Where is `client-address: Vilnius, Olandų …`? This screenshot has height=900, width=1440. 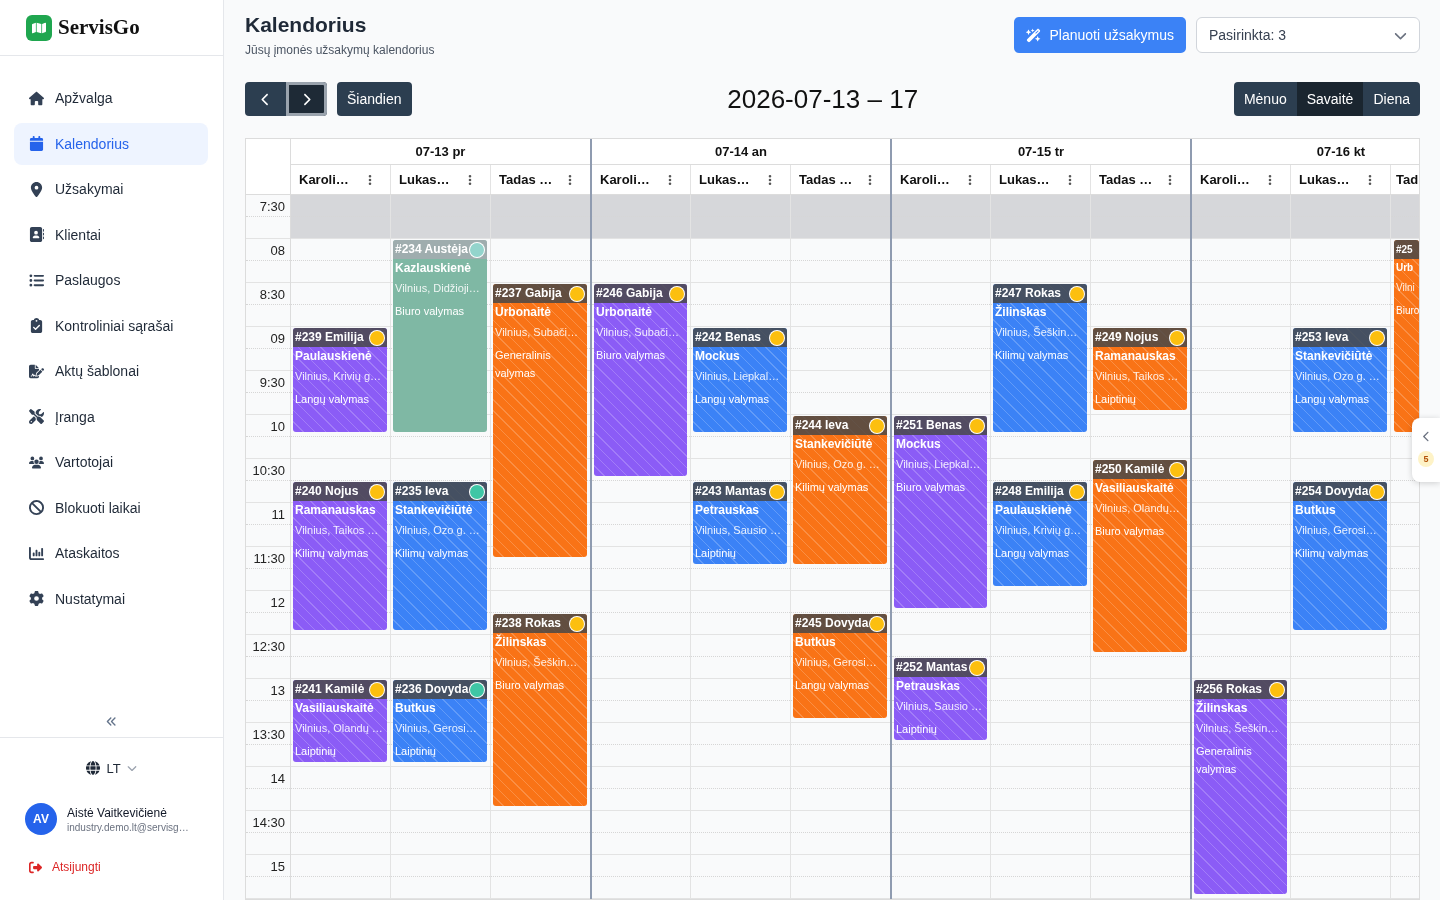
client-address: Vilnius, Olandų … is located at coordinates (339, 728).